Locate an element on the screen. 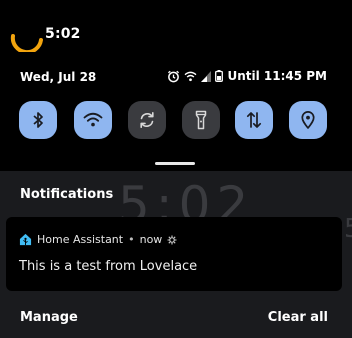 The width and height of the screenshot is (352, 338). drag-handle is located at coordinates (175, 163).